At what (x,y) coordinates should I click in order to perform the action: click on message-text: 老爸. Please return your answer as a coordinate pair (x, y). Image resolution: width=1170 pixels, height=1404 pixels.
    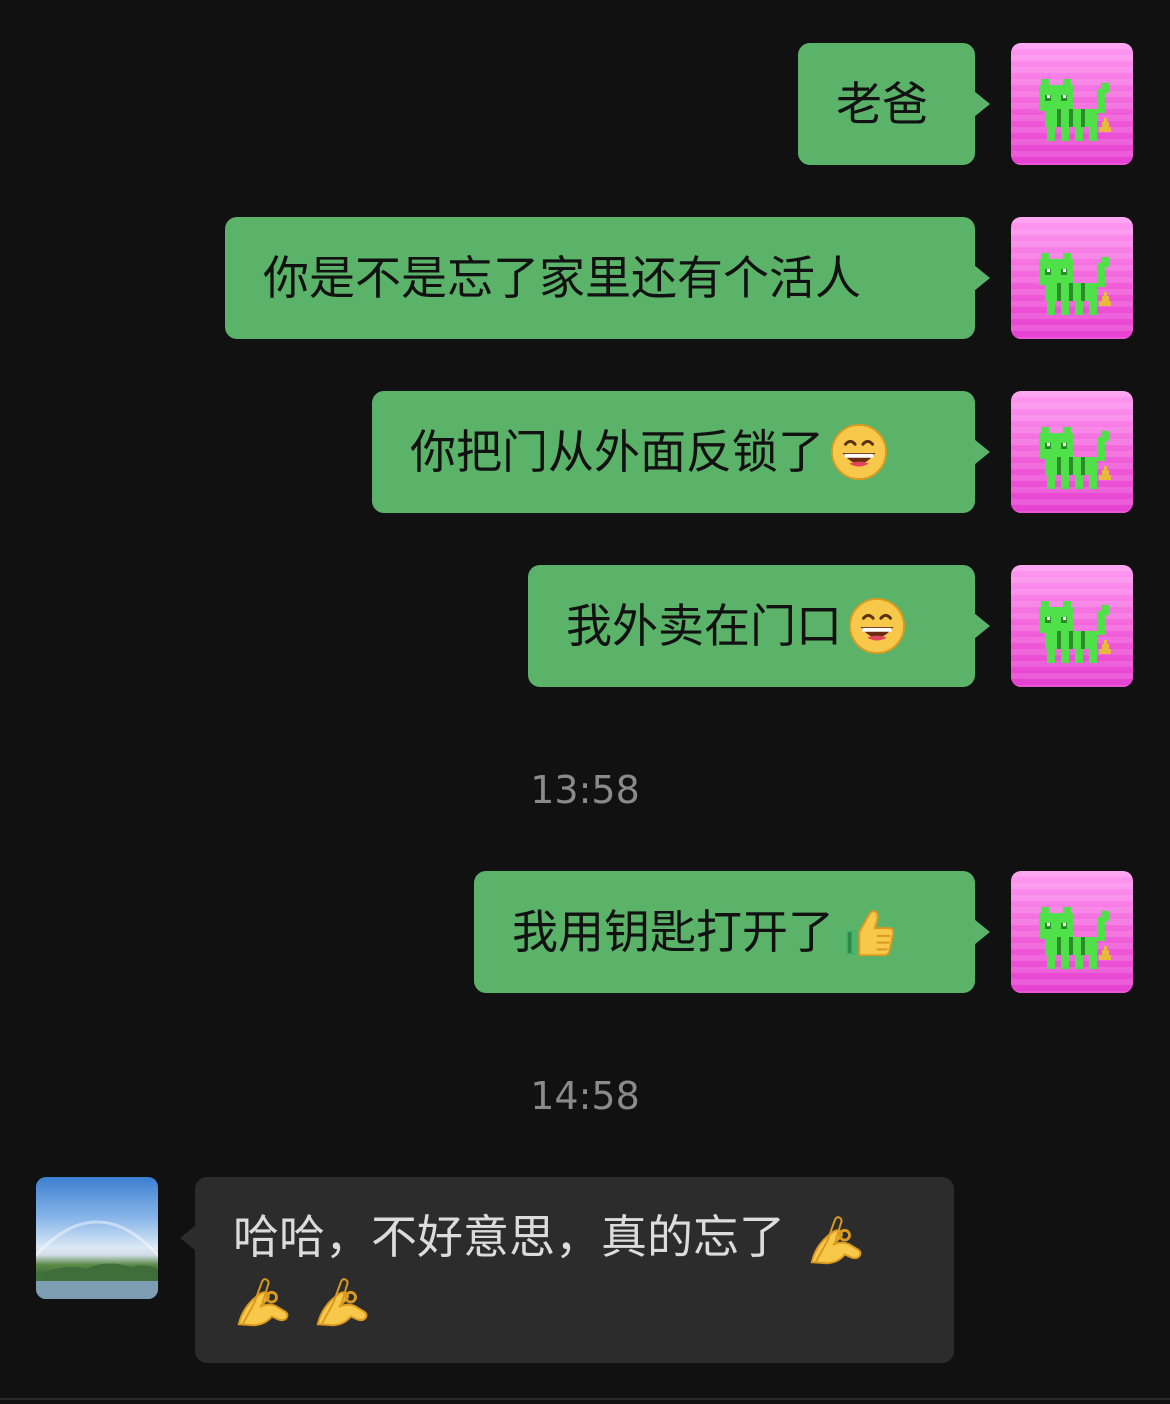
    Looking at the image, I should click on (882, 104).